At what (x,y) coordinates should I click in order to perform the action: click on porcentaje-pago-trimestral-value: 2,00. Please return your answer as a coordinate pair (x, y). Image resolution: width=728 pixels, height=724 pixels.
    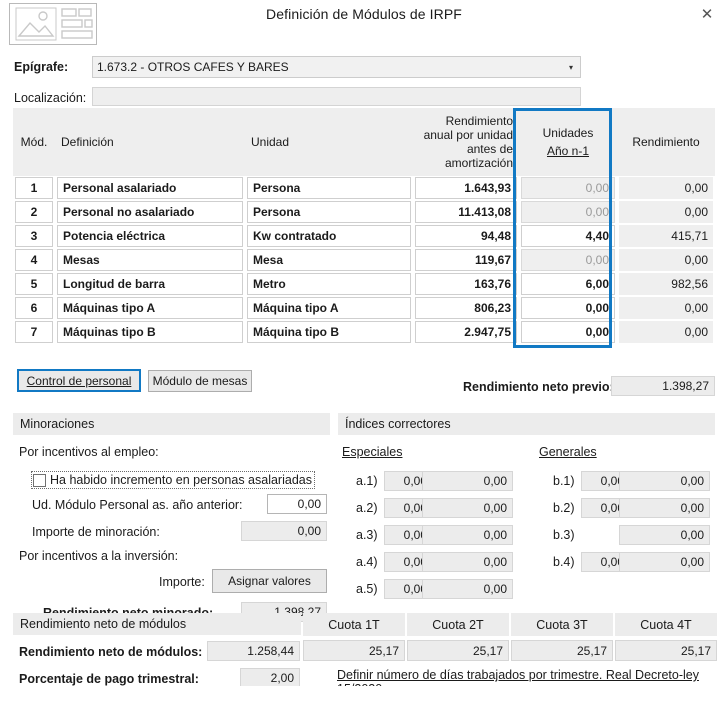
    Looking at the image, I should click on (270, 678).